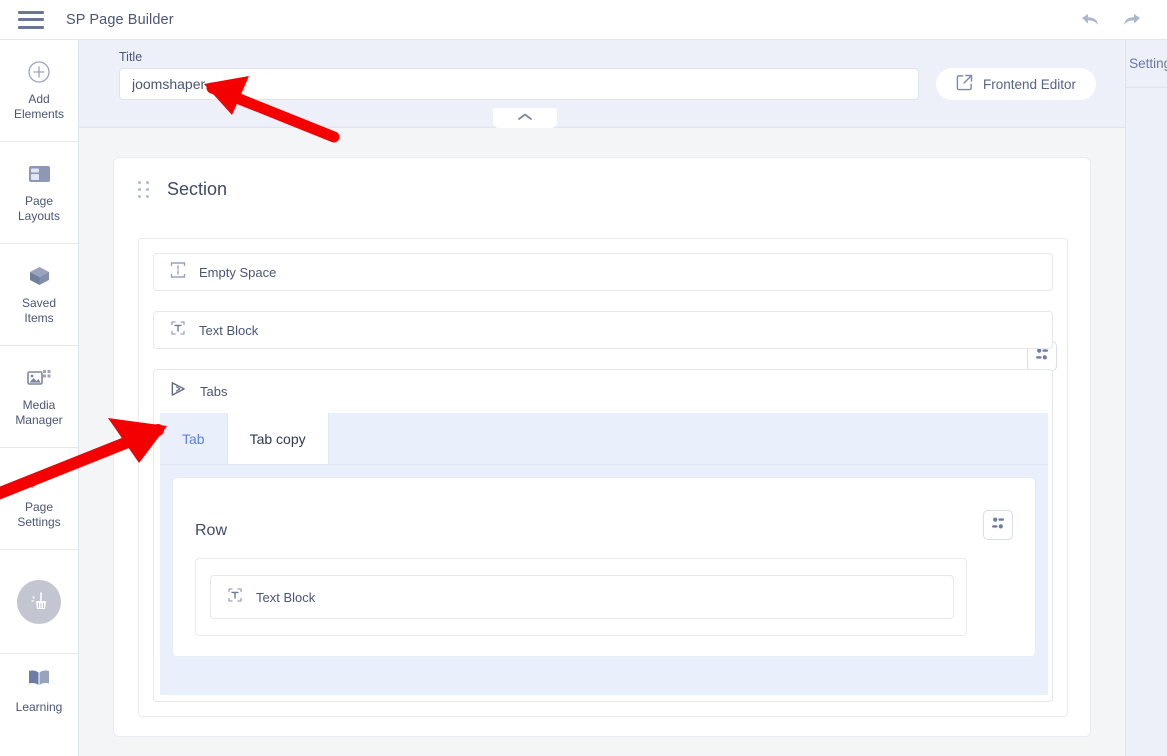  I want to click on row-title: Row, so click(211, 530).